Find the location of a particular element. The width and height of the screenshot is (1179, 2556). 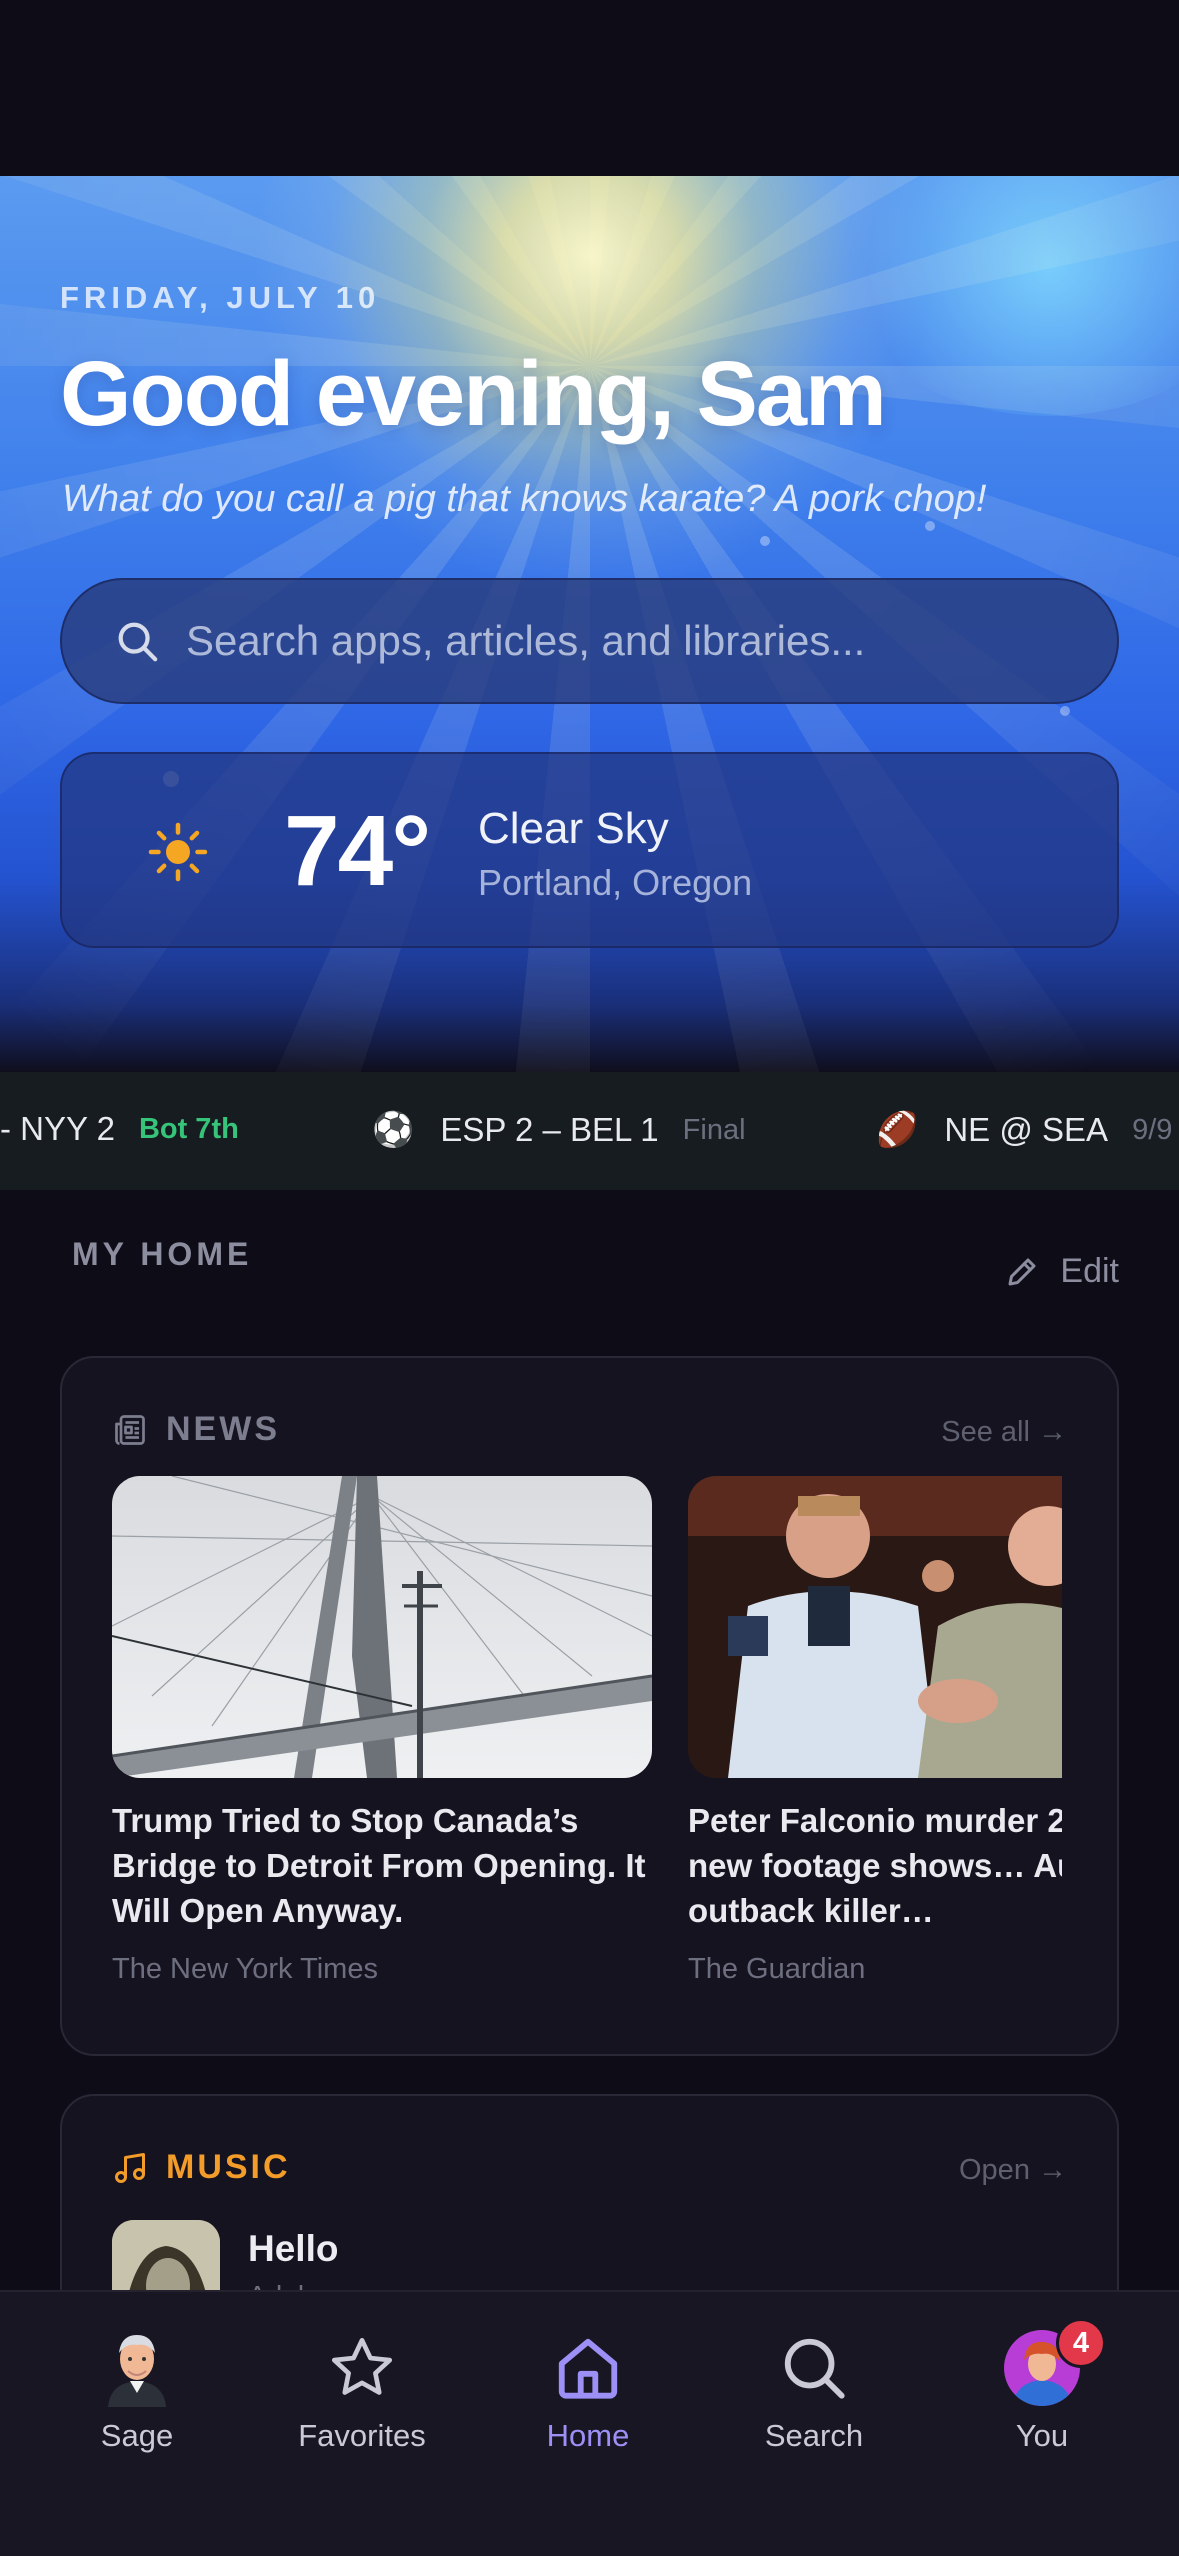

ticker-score: NE @ SEA is located at coordinates (1026, 1129).